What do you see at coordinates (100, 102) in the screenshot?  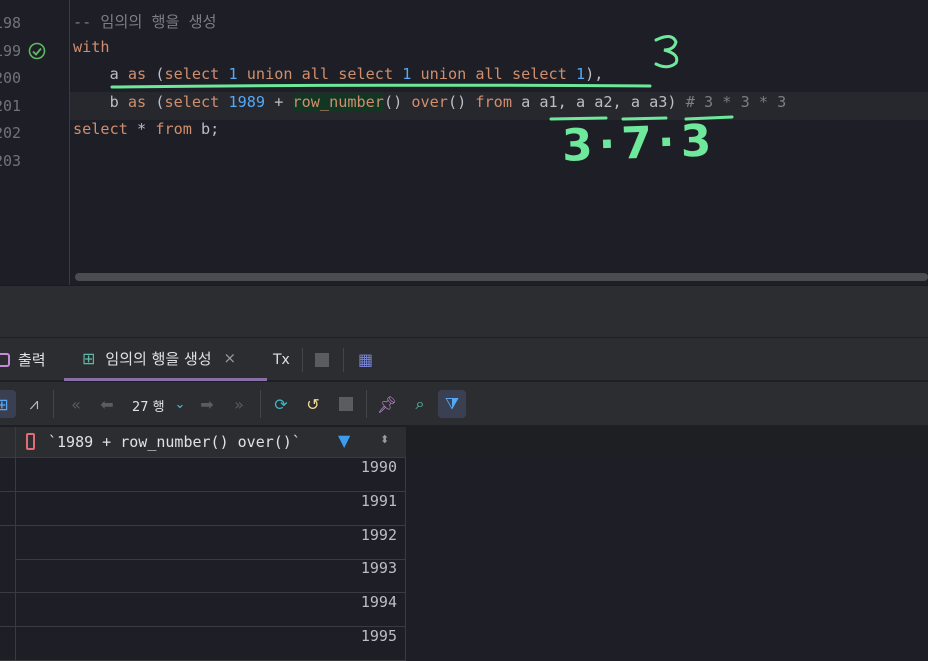 I see `code-token: b` at bounding box center [100, 102].